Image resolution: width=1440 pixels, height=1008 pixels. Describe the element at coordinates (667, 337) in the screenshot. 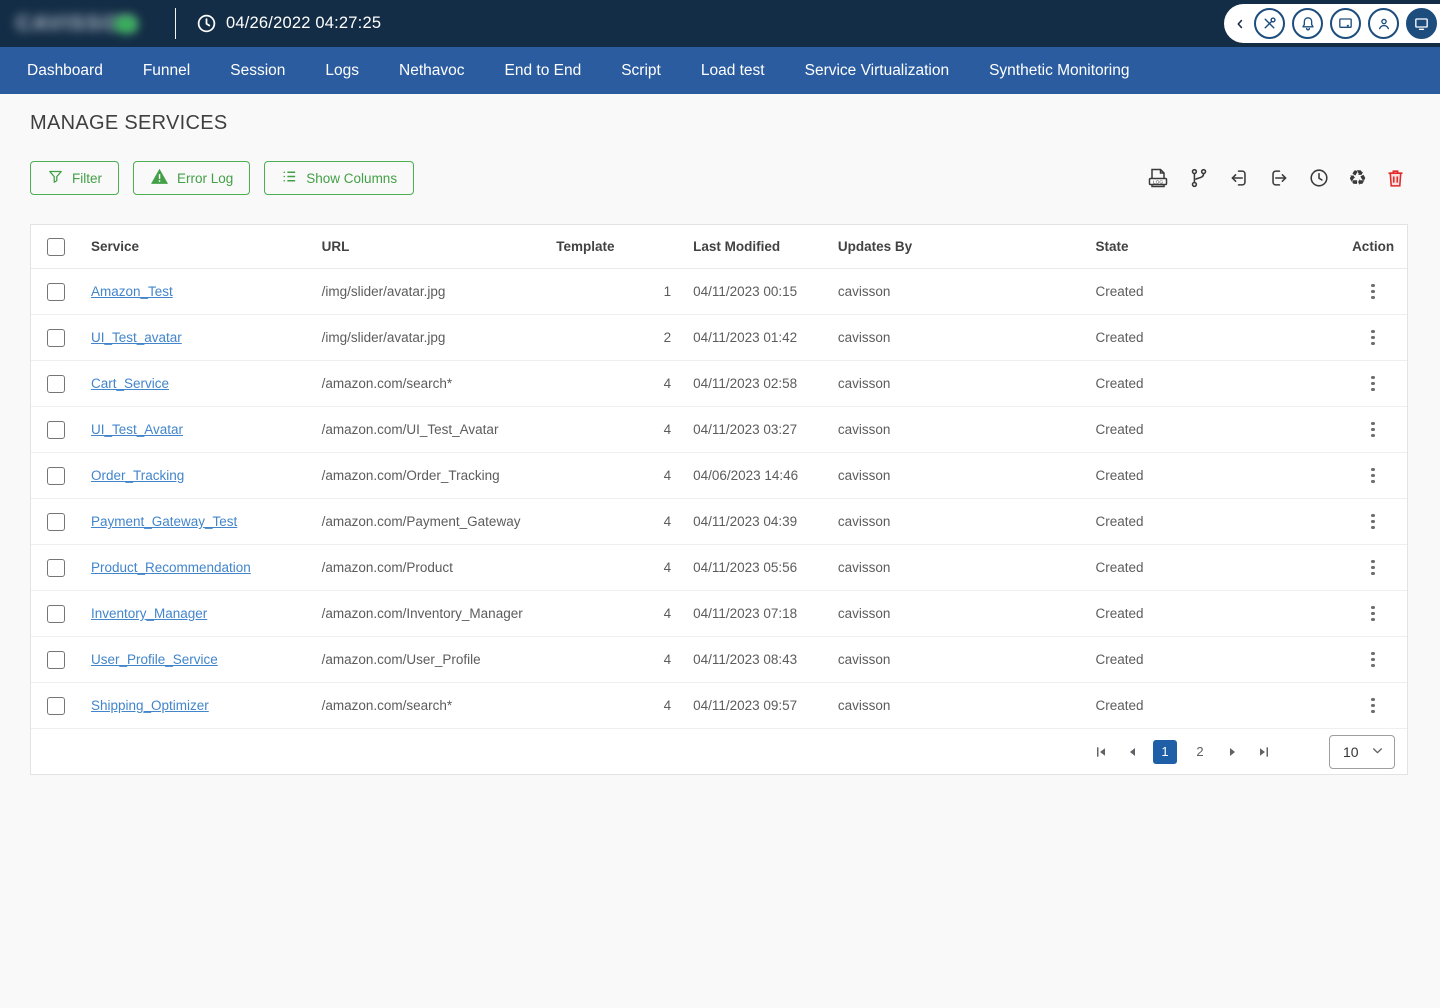

I see `service-template: 2` at that location.